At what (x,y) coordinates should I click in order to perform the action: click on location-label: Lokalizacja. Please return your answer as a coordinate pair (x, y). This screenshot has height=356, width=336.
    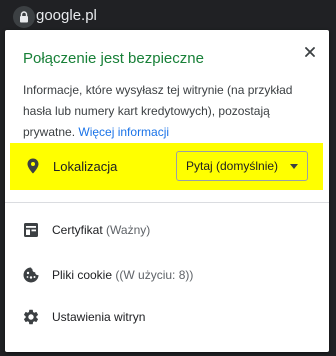
    Looking at the image, I should click on (85, 166).